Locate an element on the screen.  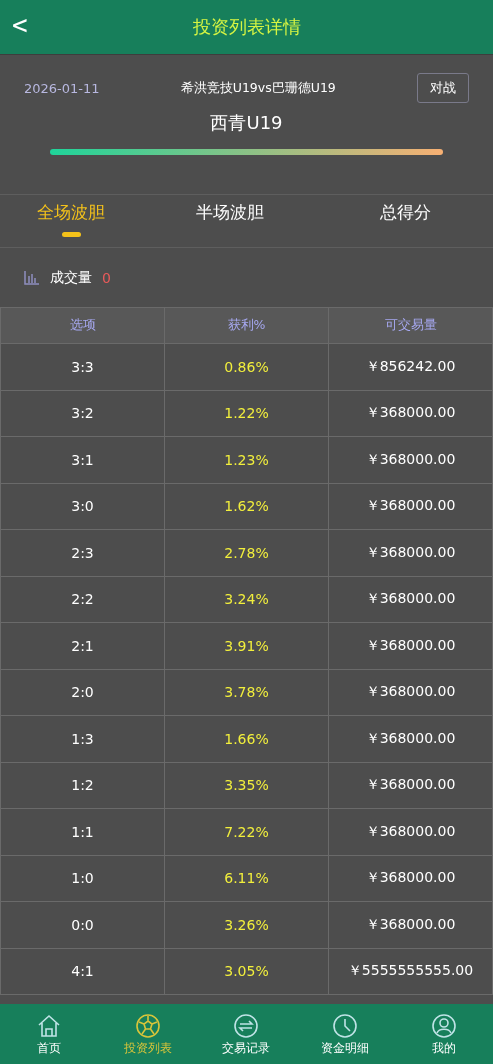
table-cell: 2:3 is located at coordinates (82, 552).